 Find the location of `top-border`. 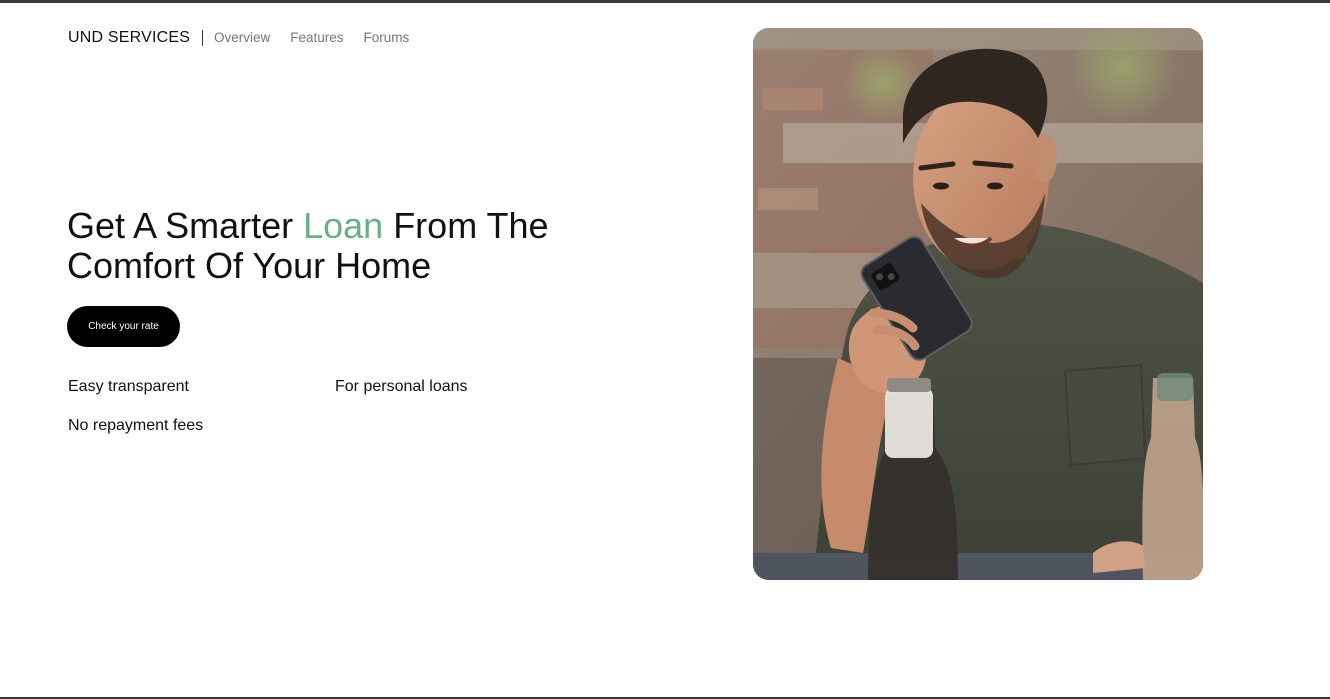

top-border is located at coordinates (665, 1).